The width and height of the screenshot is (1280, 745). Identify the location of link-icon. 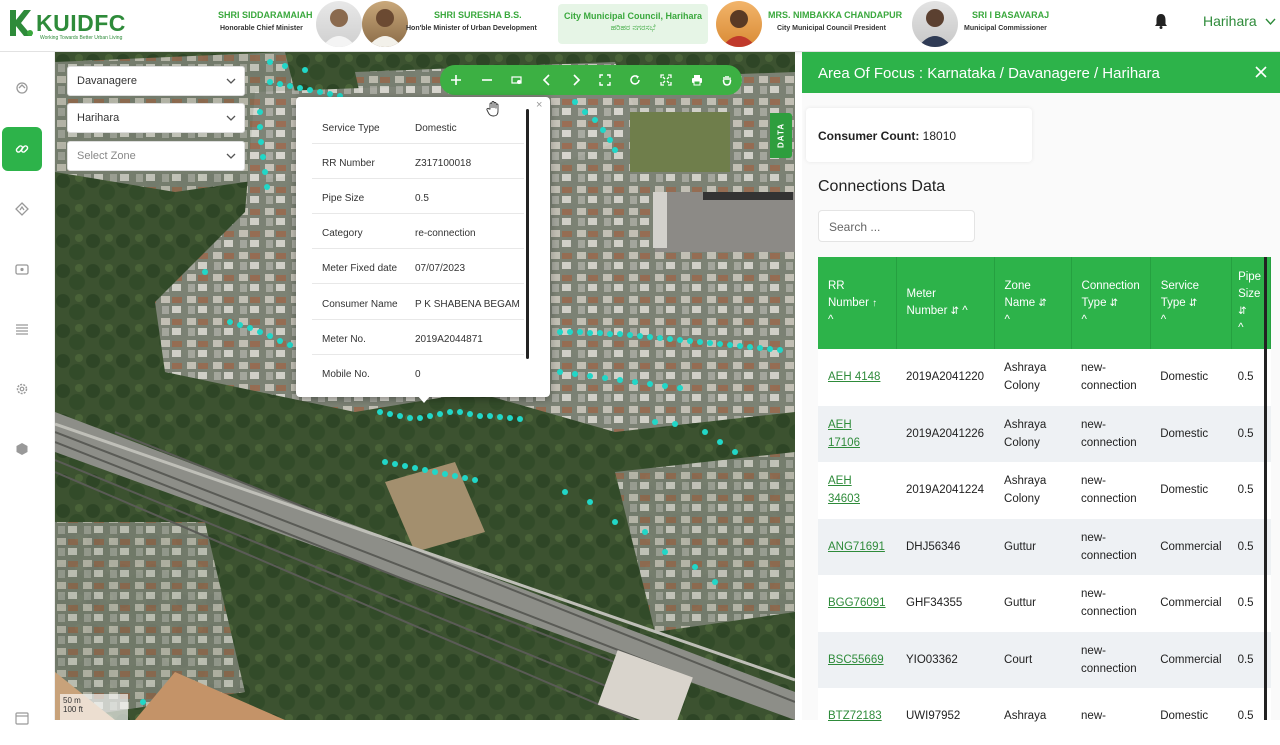
(22, 149).